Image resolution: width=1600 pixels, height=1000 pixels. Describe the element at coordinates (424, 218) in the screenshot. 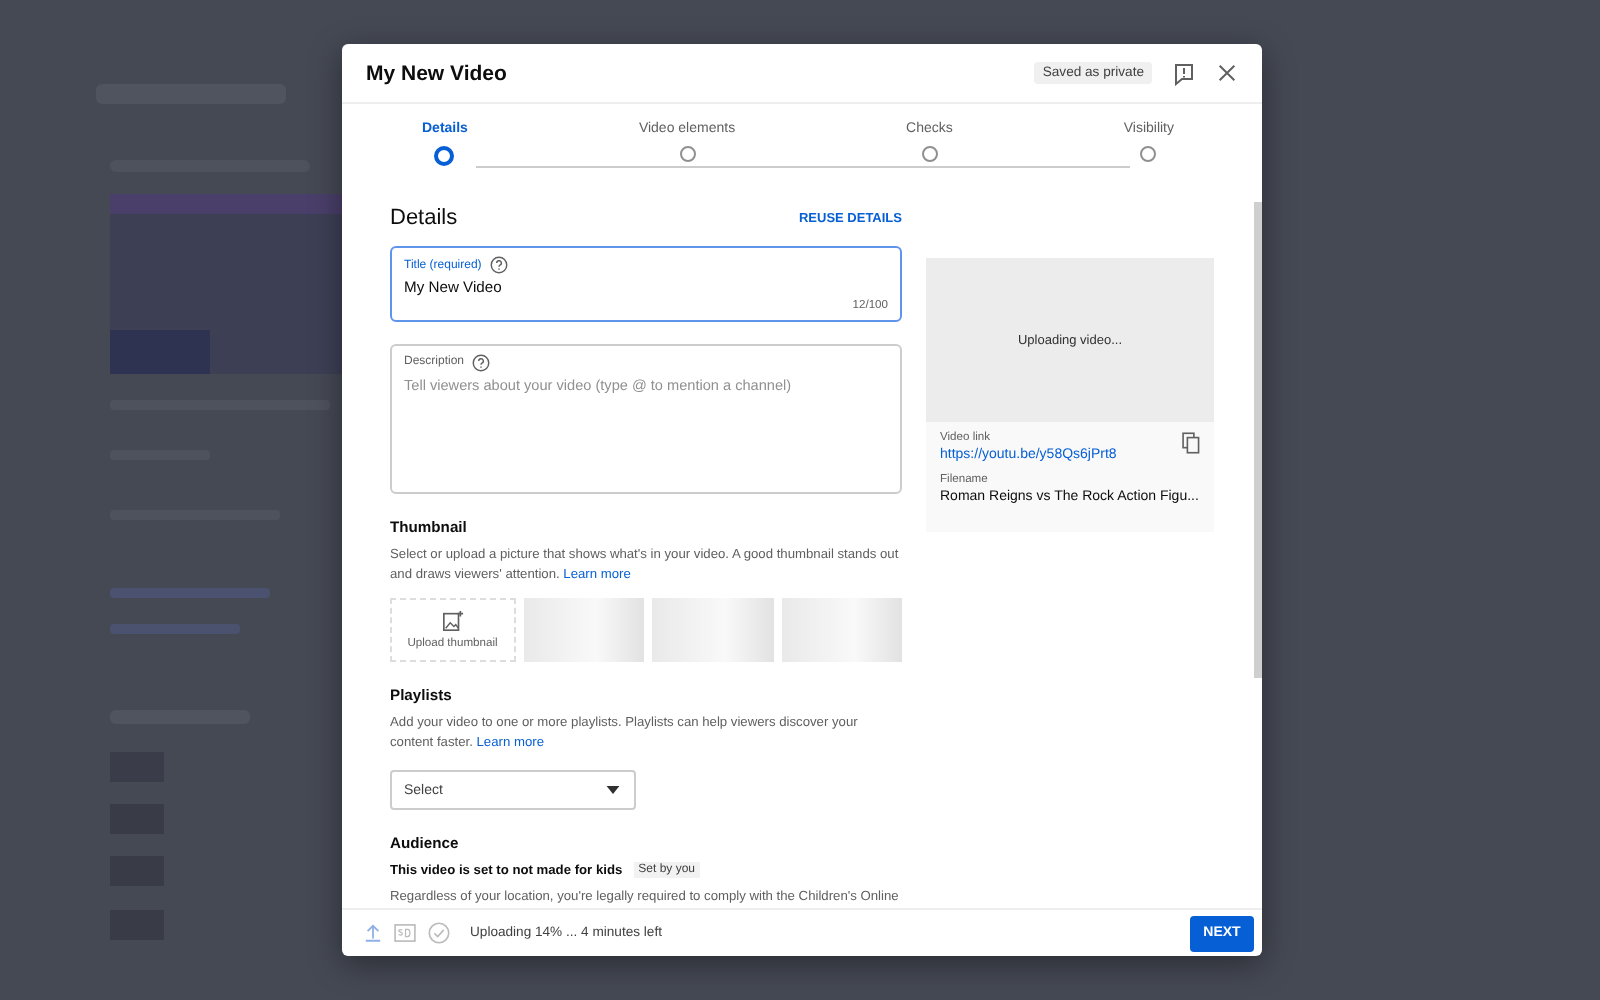

I see `section-heading: Details` at that location.